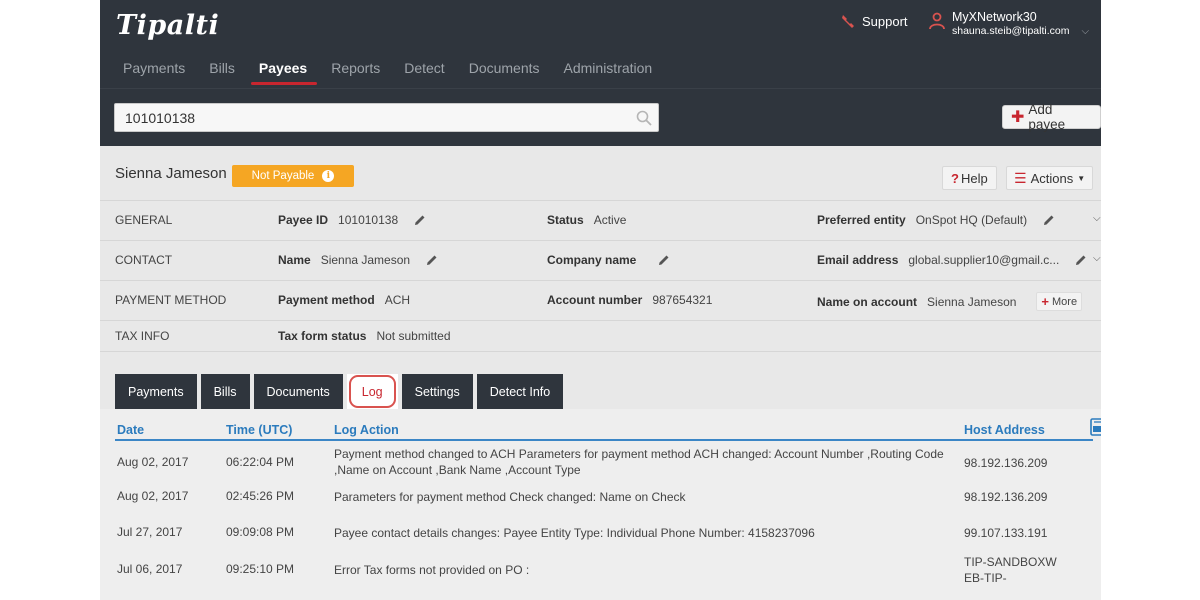 The height and width of the screenshot is (600, 1200). Describe the element at coordinates (644, 118) in the screenshot. I see `search-icon` at that location.